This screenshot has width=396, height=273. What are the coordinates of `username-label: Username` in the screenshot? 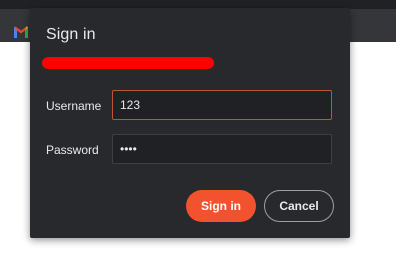 It's located at (74, 106).